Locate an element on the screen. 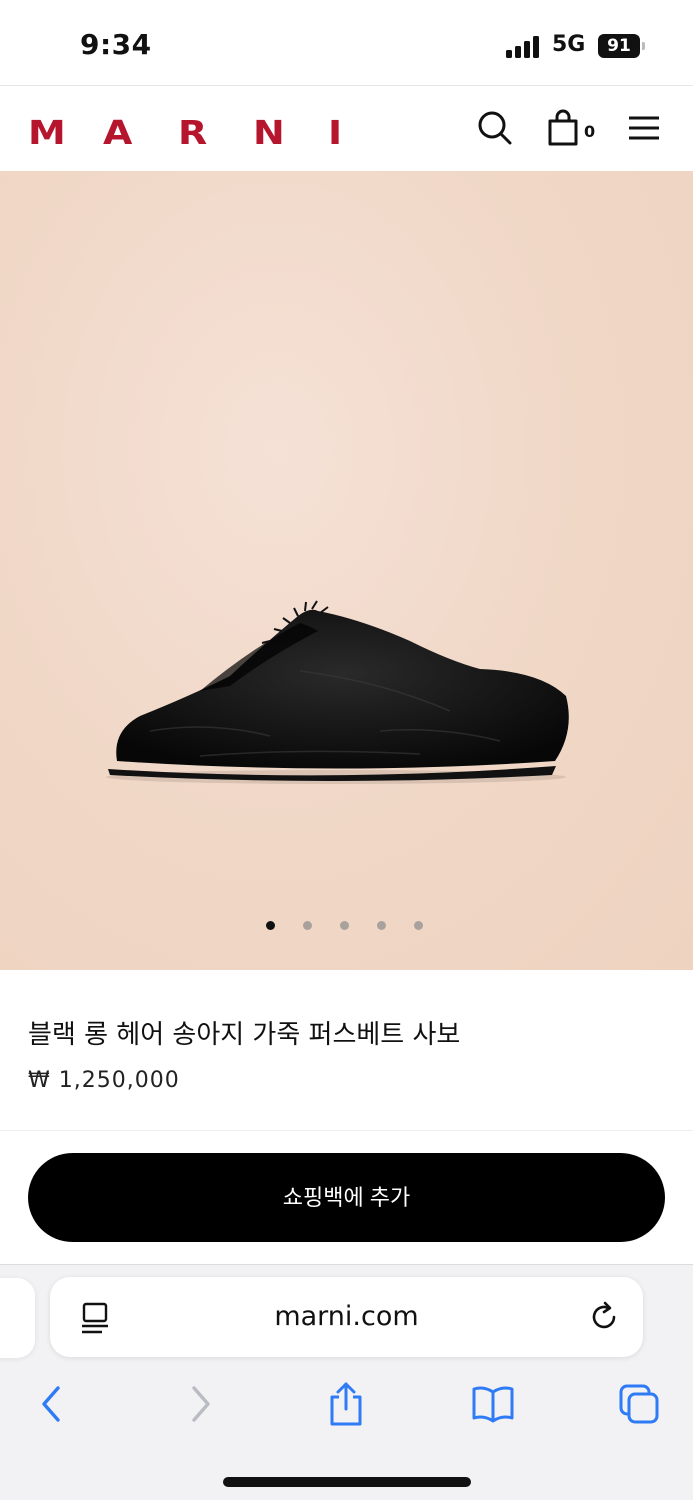  share-icon is located at coordinates (346, 1404).